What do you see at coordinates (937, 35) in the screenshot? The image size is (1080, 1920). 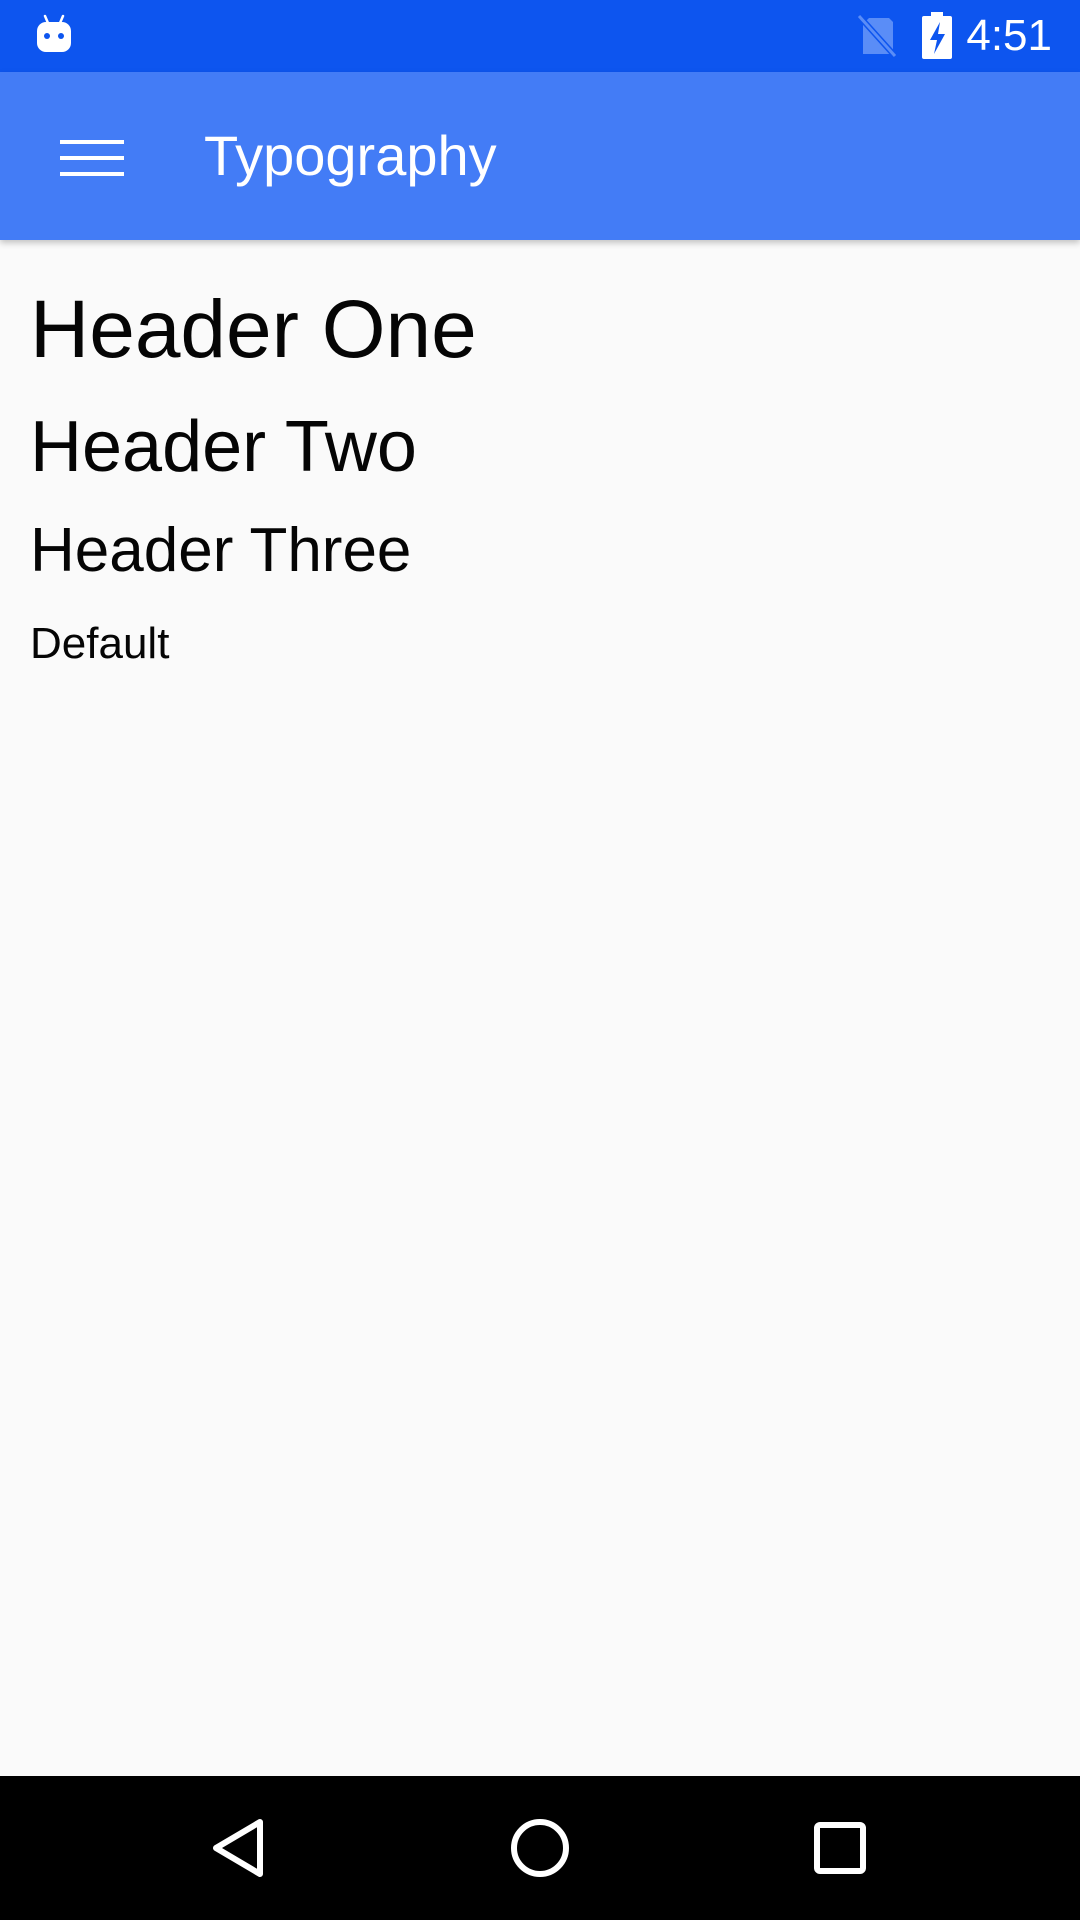 I see `battery-charging-icon` at bounding box center [937, 35].